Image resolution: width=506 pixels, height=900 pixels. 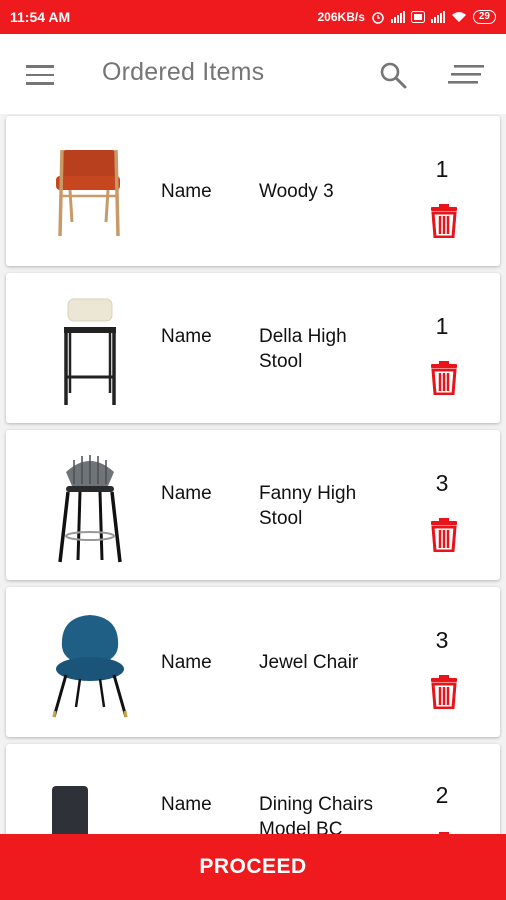 I want to click on volte-icon, so click(x=417, y=17).